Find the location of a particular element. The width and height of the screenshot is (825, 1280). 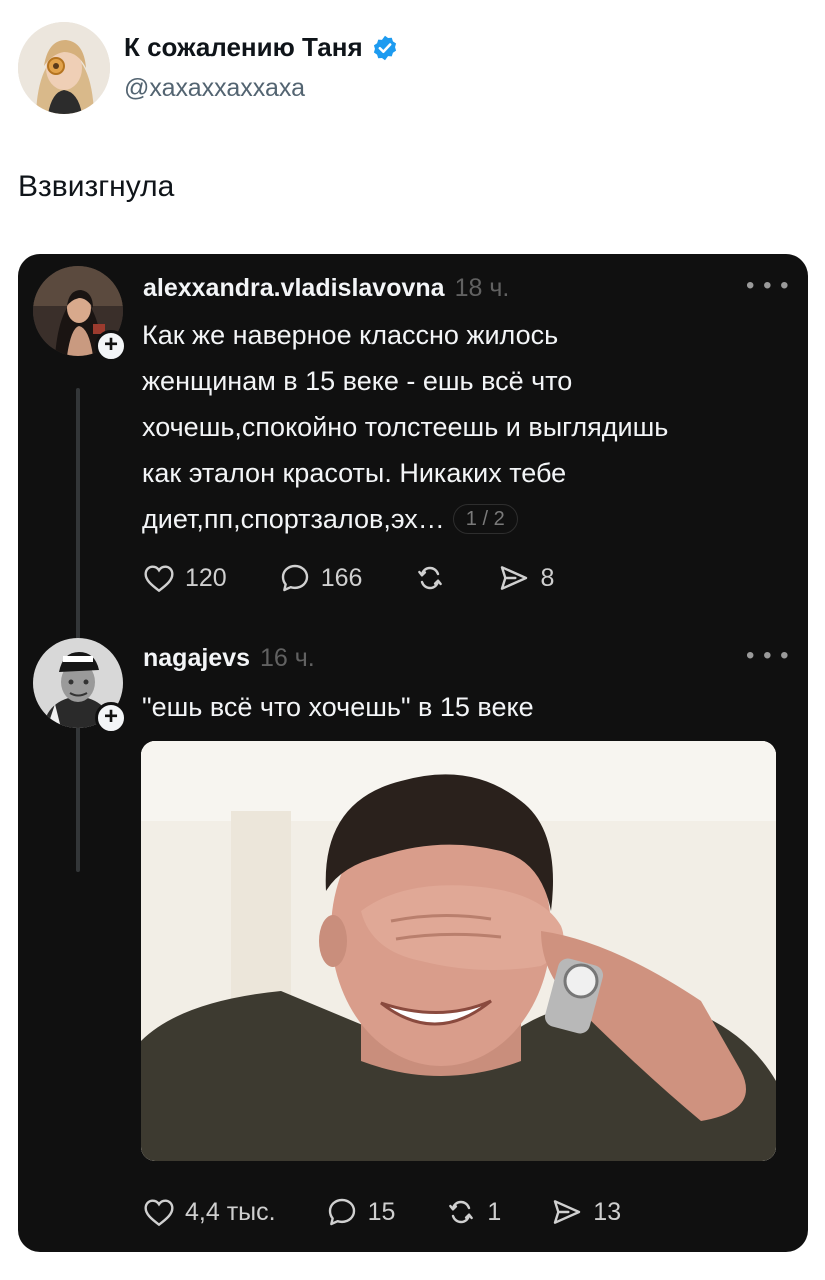

post1-actions: 120 166 8 is located at coordinates (348, 578).